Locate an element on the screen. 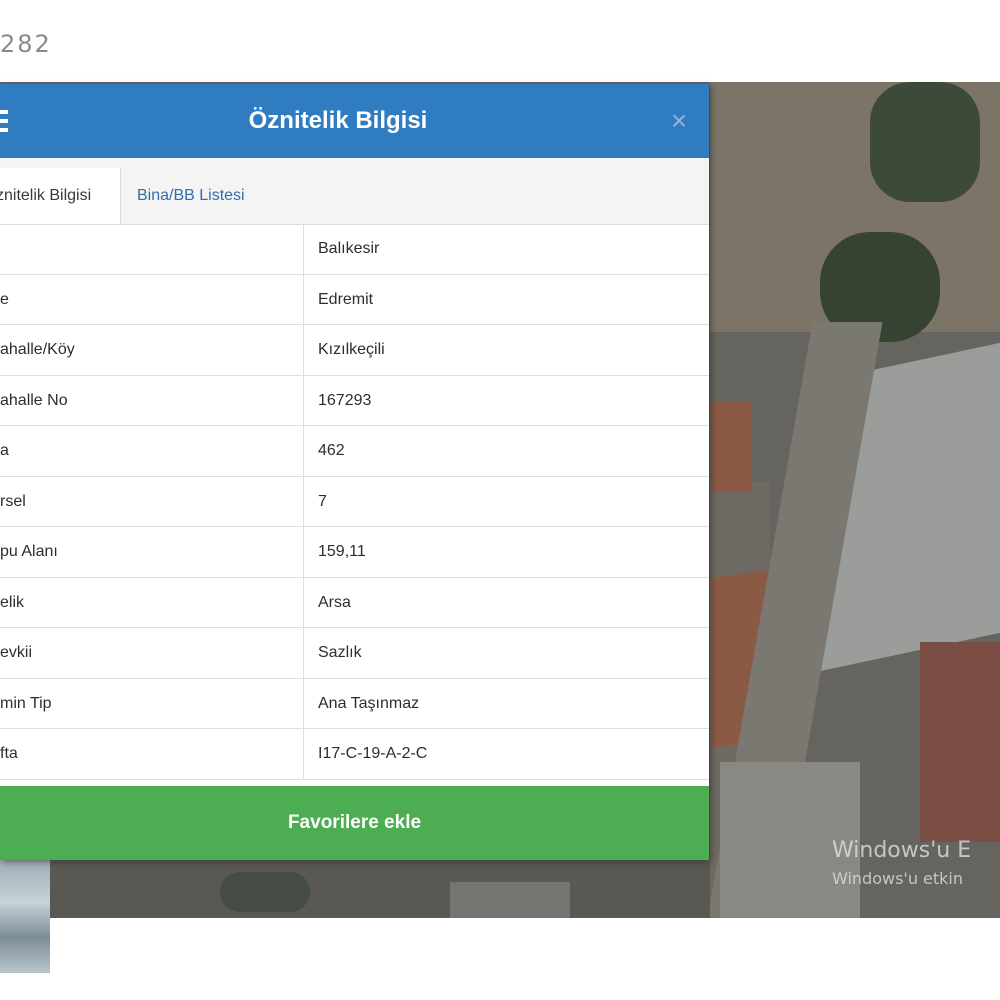  dialog-header: Öznitelik Bilgisi × is located at coordinates (354, 121).